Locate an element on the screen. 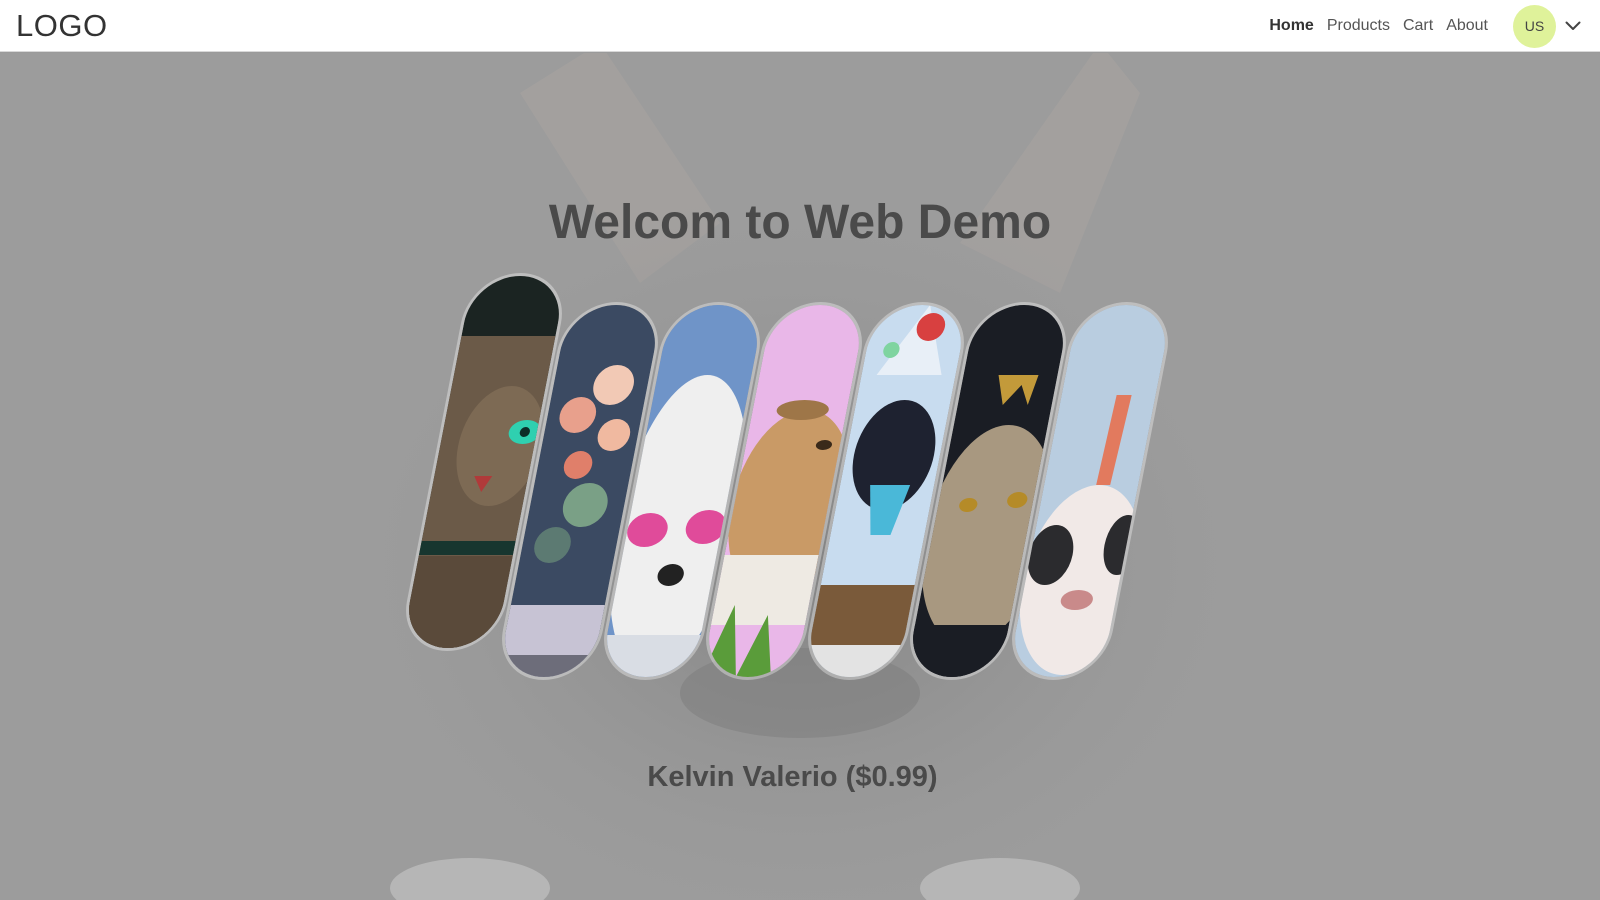  nav-link-cart: Cart is located at coordinates (1418, 26).